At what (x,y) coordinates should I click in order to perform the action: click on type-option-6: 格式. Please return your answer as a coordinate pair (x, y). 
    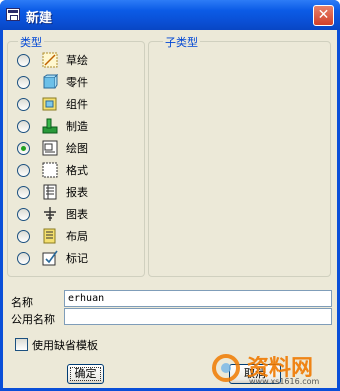
    Looking at the image, I should click on (77, 170).